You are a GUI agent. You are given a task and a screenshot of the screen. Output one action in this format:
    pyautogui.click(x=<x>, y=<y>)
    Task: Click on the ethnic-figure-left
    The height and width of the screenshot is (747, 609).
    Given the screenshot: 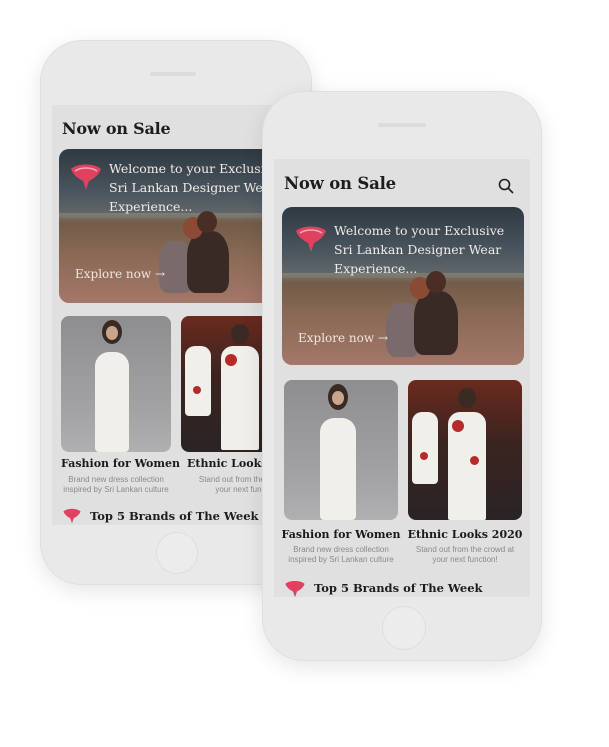 What is the action you would take?
    pyautogui.click(x=425, y=448)
    